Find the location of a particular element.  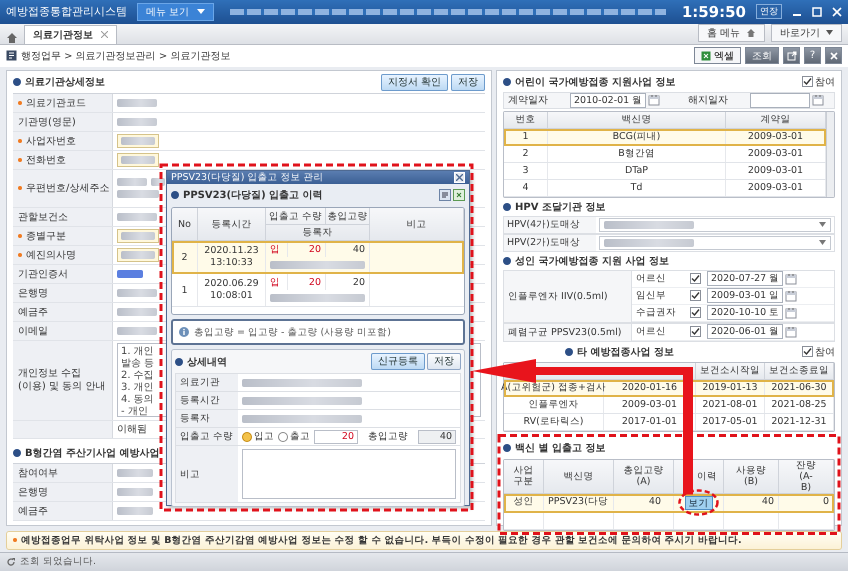

table-row: 2 B형간염 2009-03-01 is located at coordinates (665, 154).